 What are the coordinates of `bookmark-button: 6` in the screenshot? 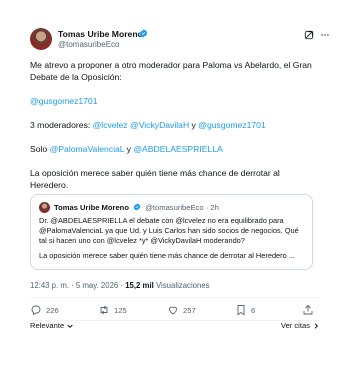 It's located at (245, 310).